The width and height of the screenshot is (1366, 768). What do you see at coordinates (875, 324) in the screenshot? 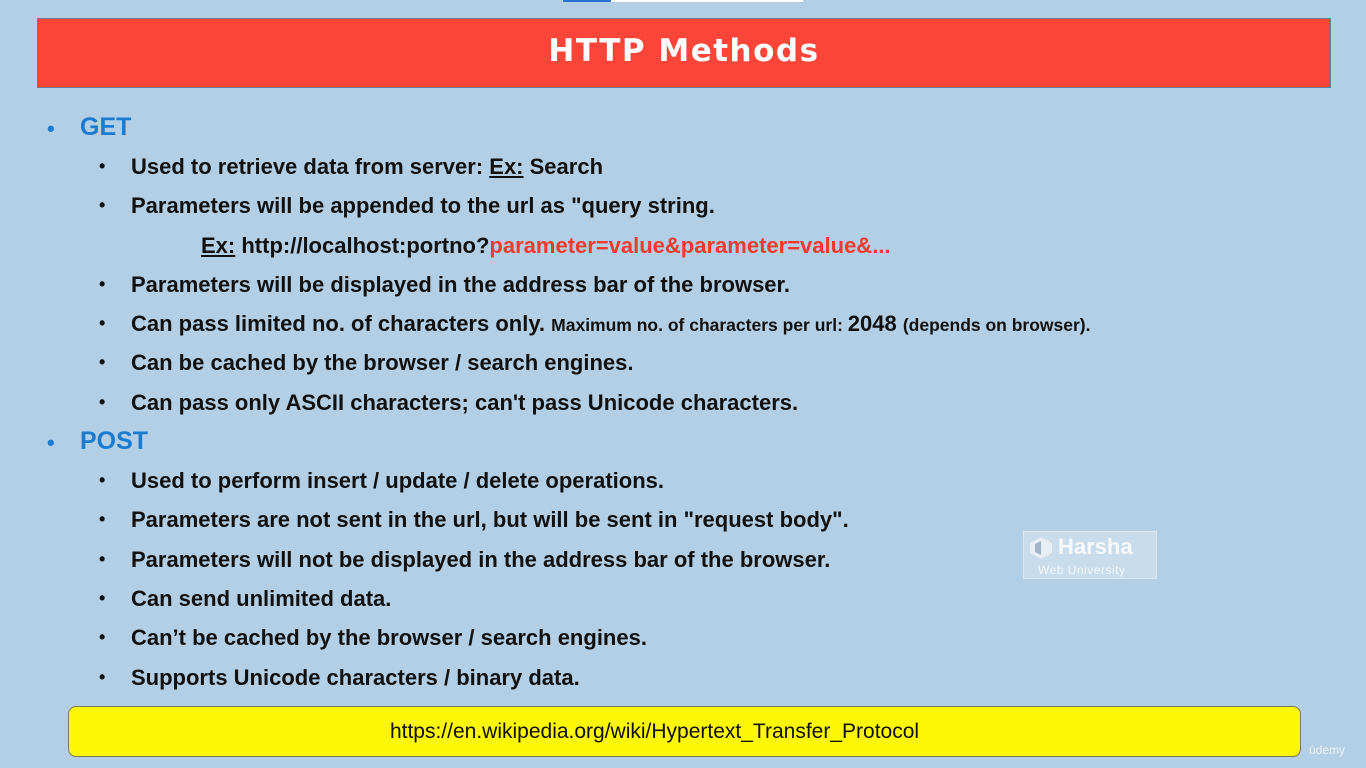
I see `text-segment: 2048` at bounding box center [875, 324].